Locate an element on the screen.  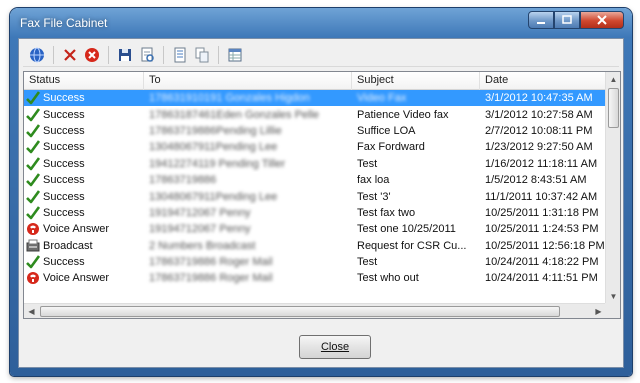
properties-button is located at coordinates (235, 55).